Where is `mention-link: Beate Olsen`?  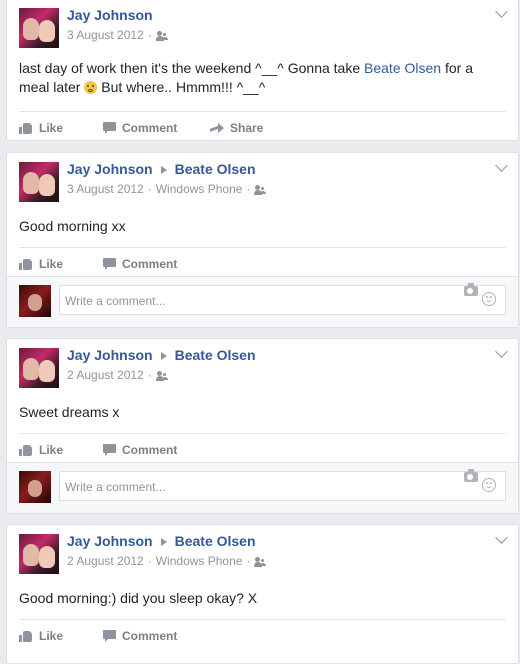 mention-link: Beate Olsen is located at coordinates (402, 68).